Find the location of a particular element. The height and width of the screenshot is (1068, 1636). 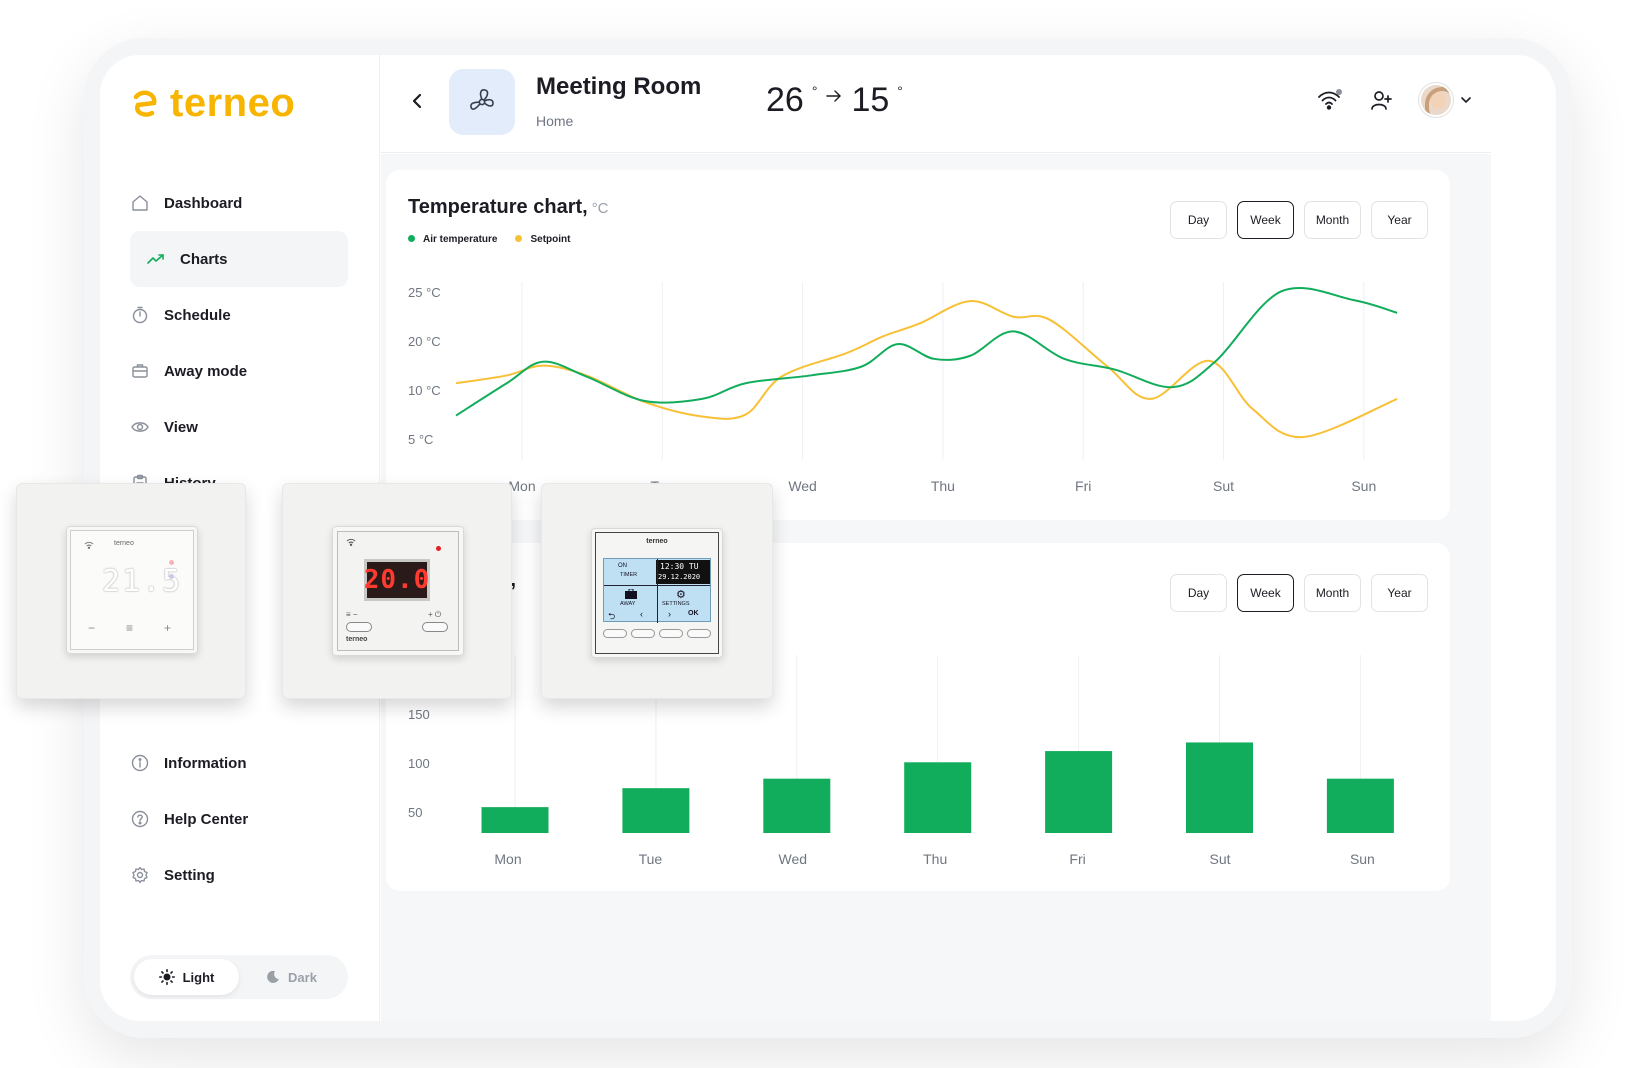

back-button is located at coordinates (417, 101).